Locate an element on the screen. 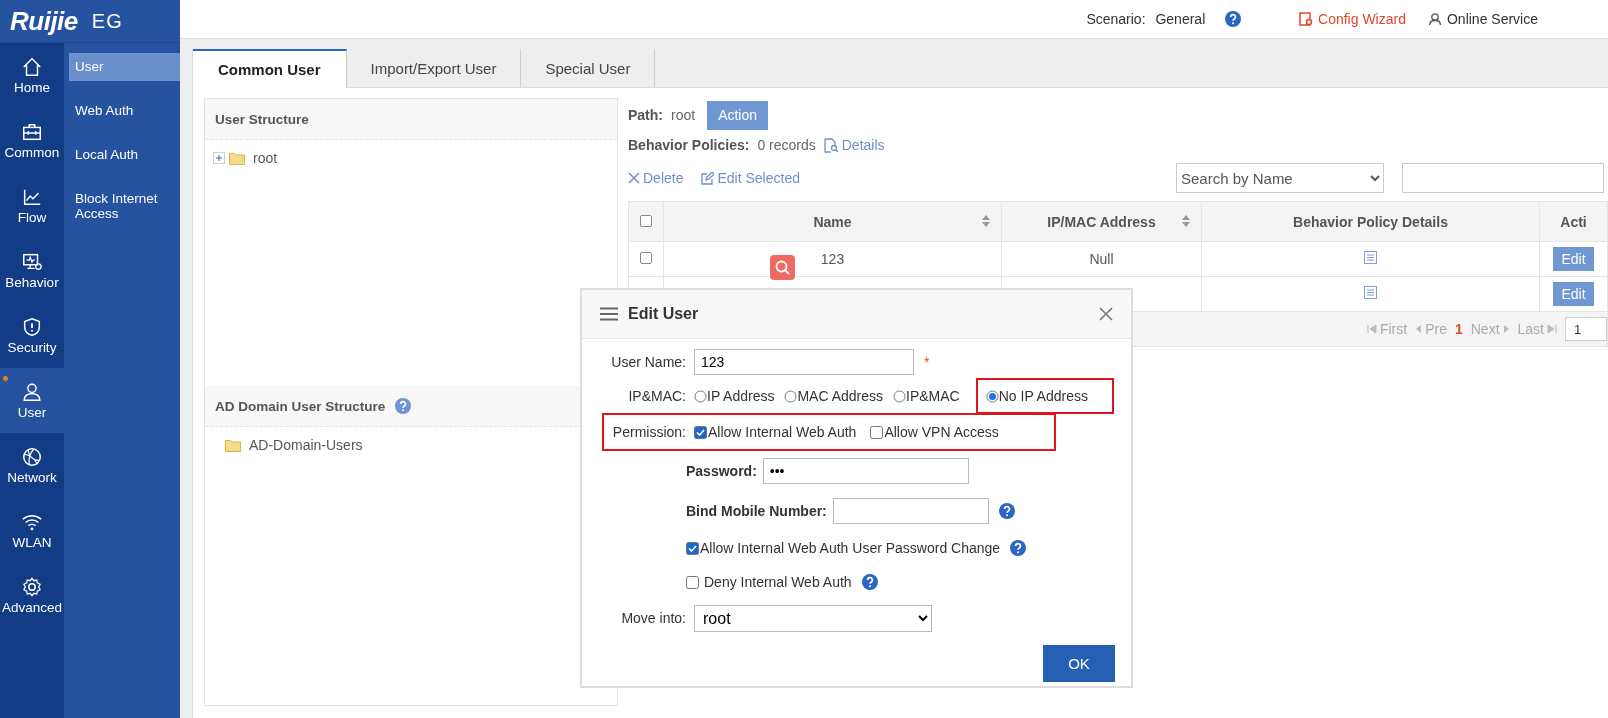 The width and height of the screenshot is (1608, 718). policies-label: Behavior Policies: is located at coordinates (689, 145).